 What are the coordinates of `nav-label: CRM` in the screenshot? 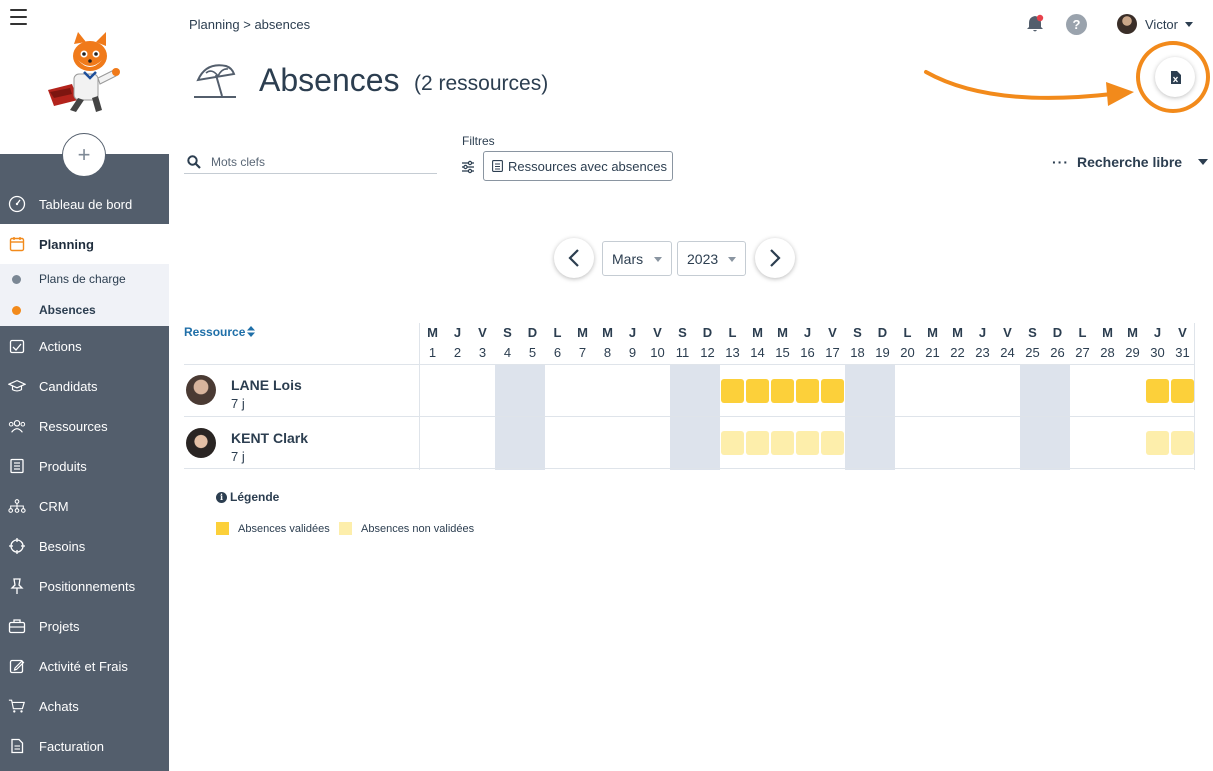 It's located at (54, 506).